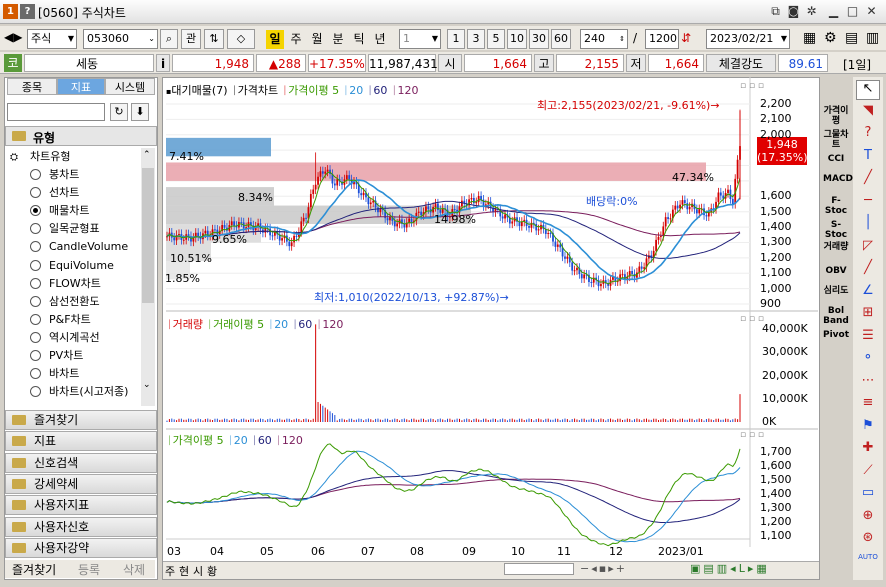  I want to click on date-select: 2023/02/21 ▼, so click(748, 39).